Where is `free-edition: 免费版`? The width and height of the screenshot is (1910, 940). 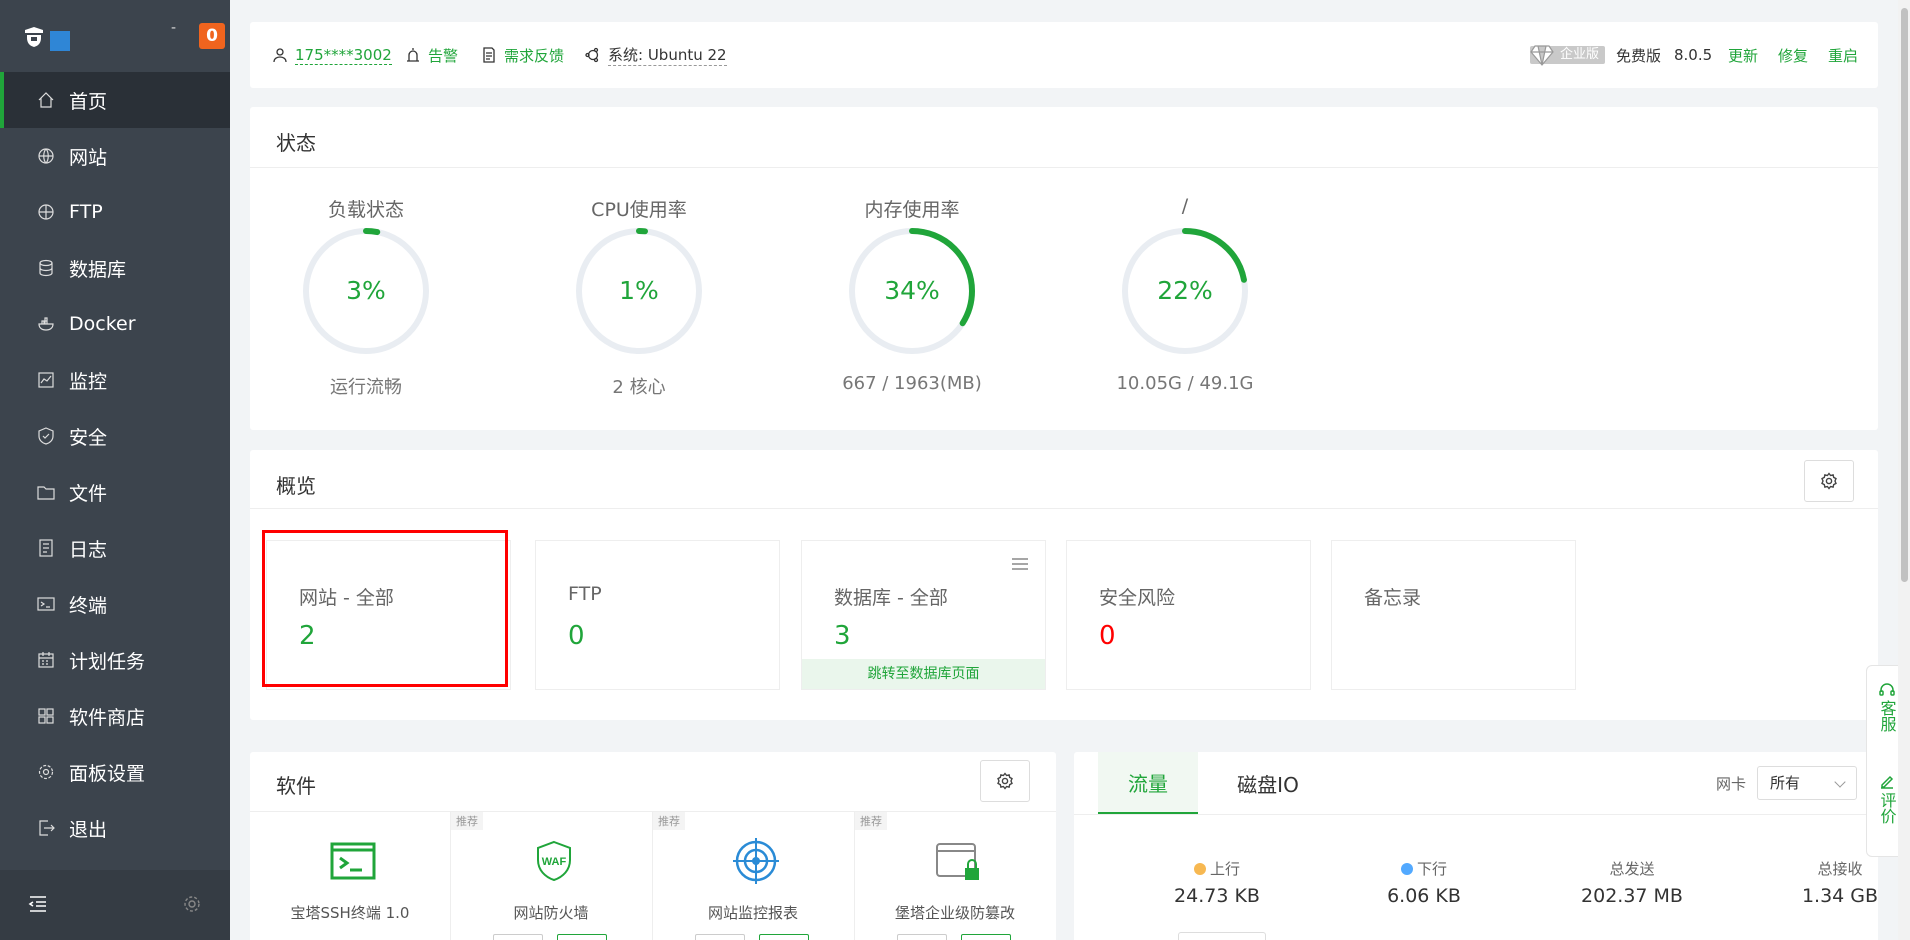
free-edition: 免费版 is located at coordinates (1639, 55).